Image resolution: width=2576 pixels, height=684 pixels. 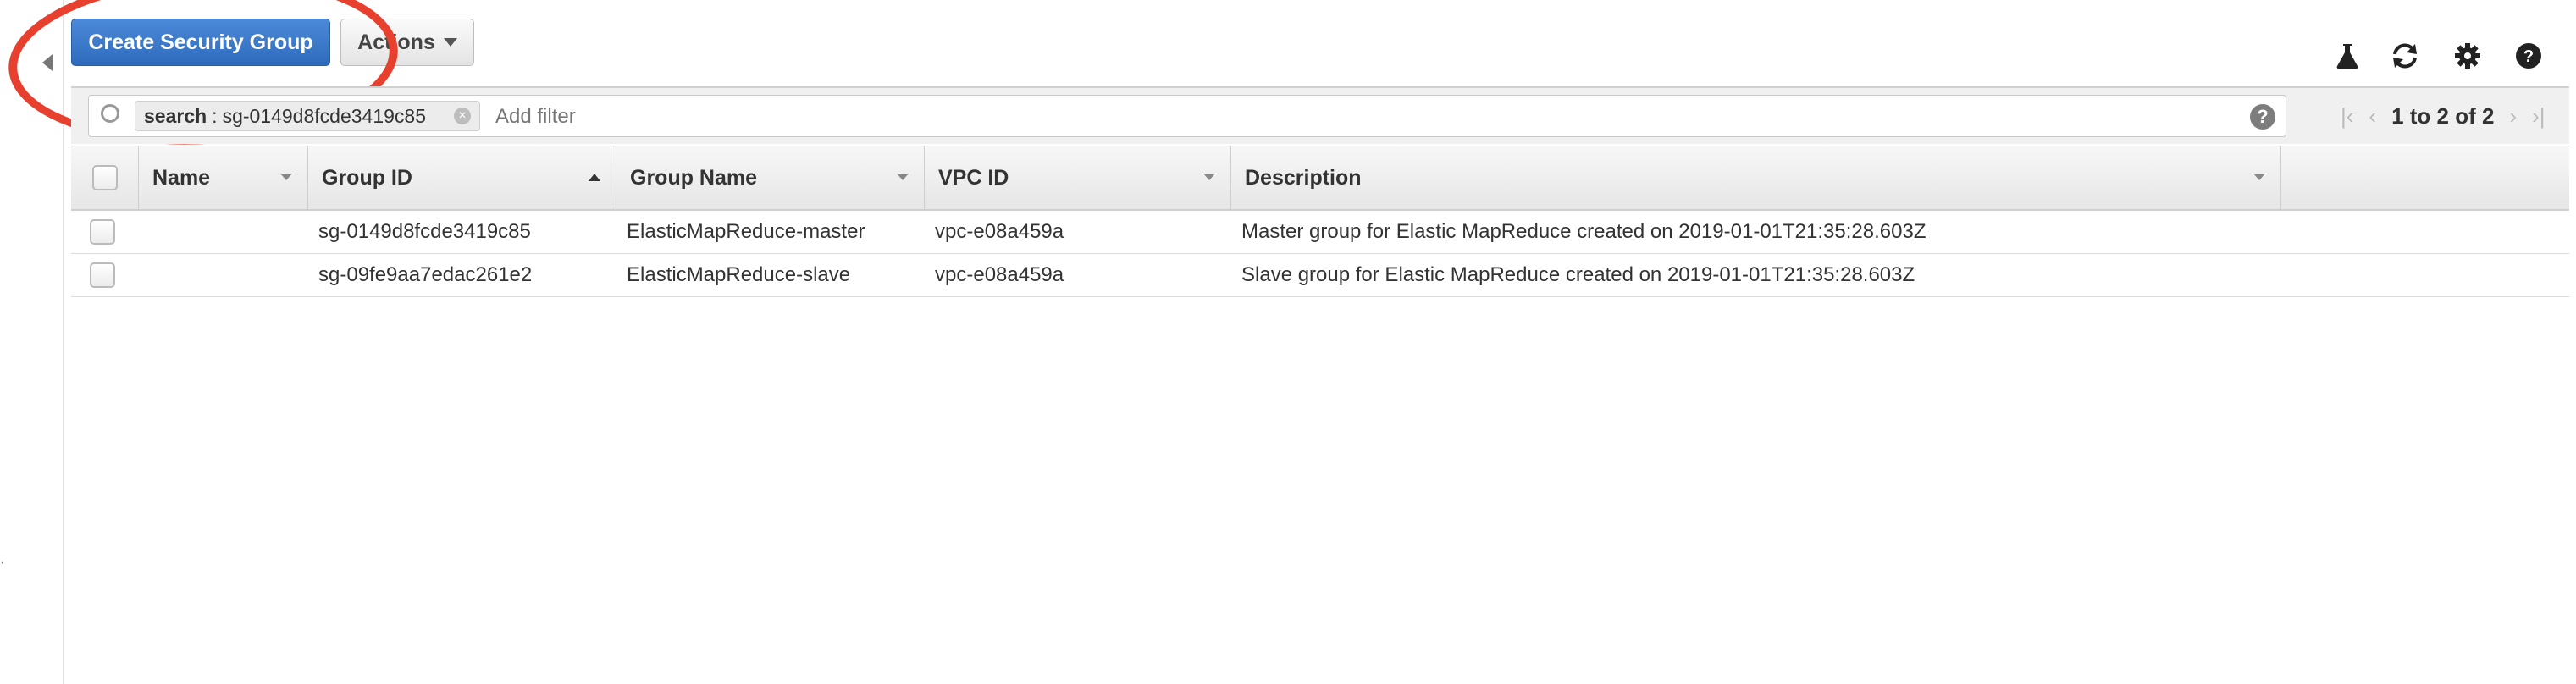 What do you see at coordinates (32, 342) in the screenshot?
I see `left-navigation-rail: ·` at bounding box center [32, 342].